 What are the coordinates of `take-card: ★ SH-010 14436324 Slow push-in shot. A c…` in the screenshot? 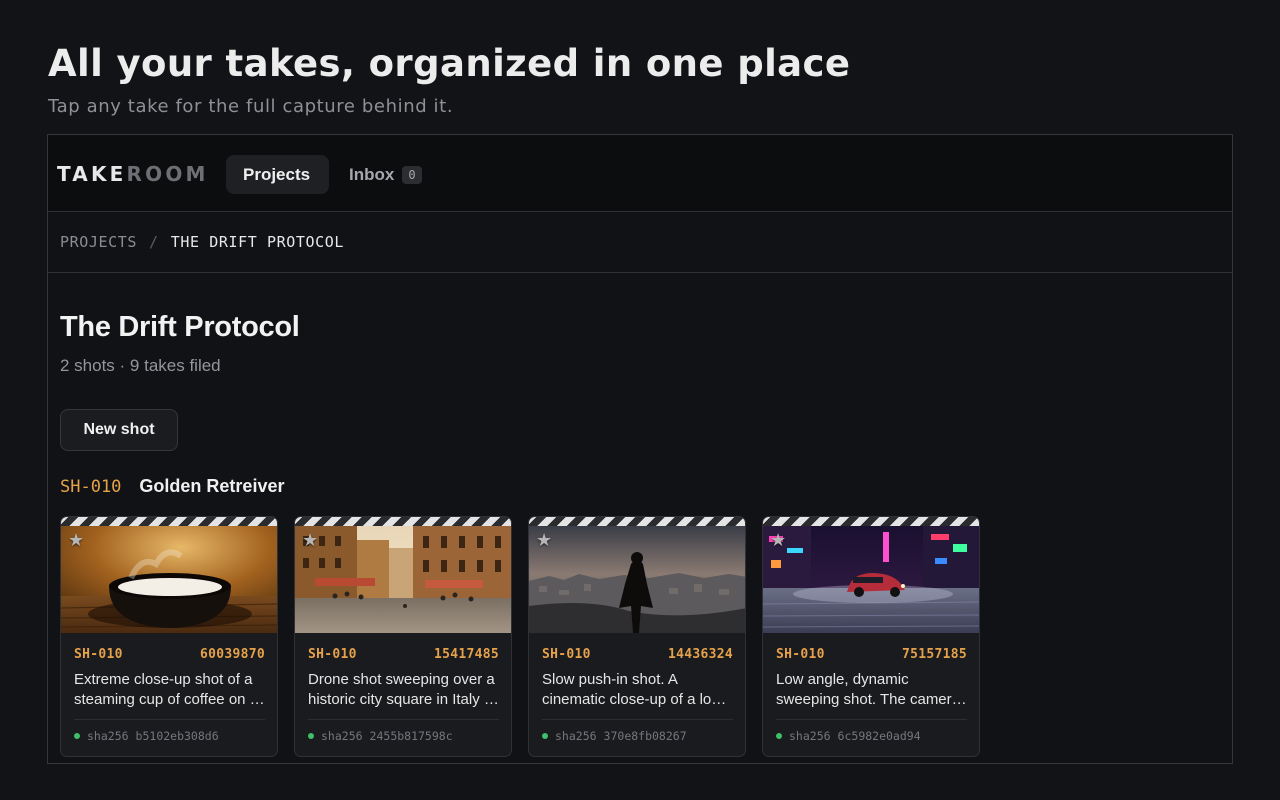 It's located at (637, 636).